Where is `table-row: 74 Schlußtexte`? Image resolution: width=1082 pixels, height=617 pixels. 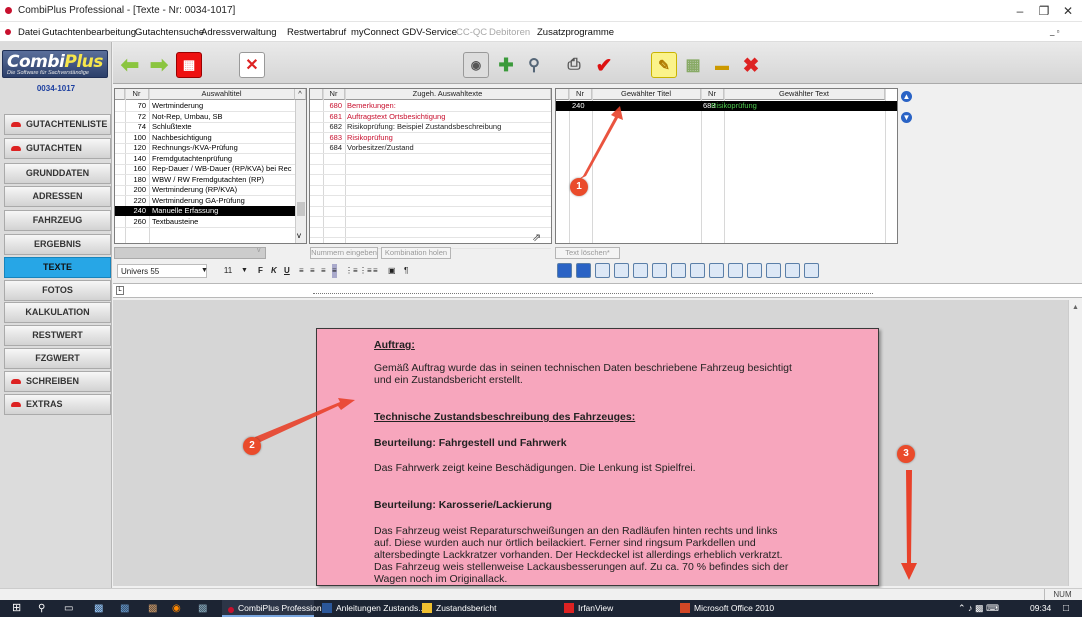 table-row: 74 Schlußtexte is located at coordinates (205, 127).